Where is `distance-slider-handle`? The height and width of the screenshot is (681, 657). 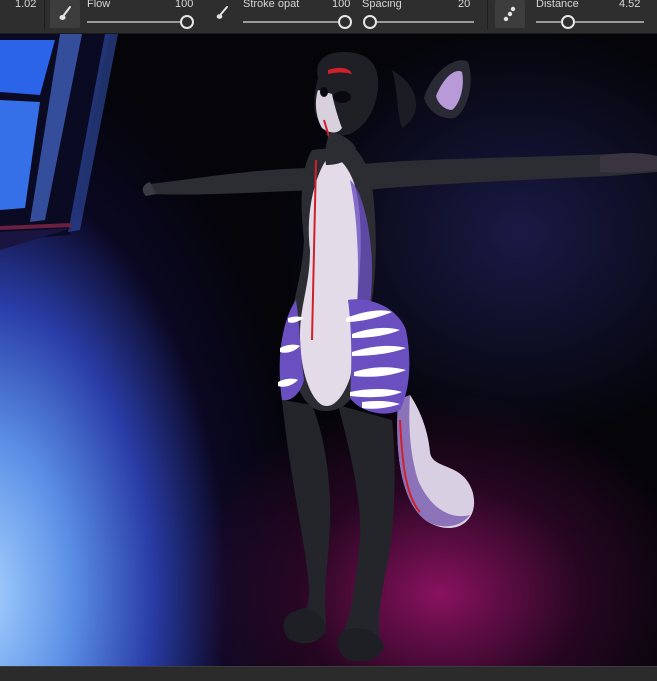
distance-slider-handle is located at coordinates (568, 22).